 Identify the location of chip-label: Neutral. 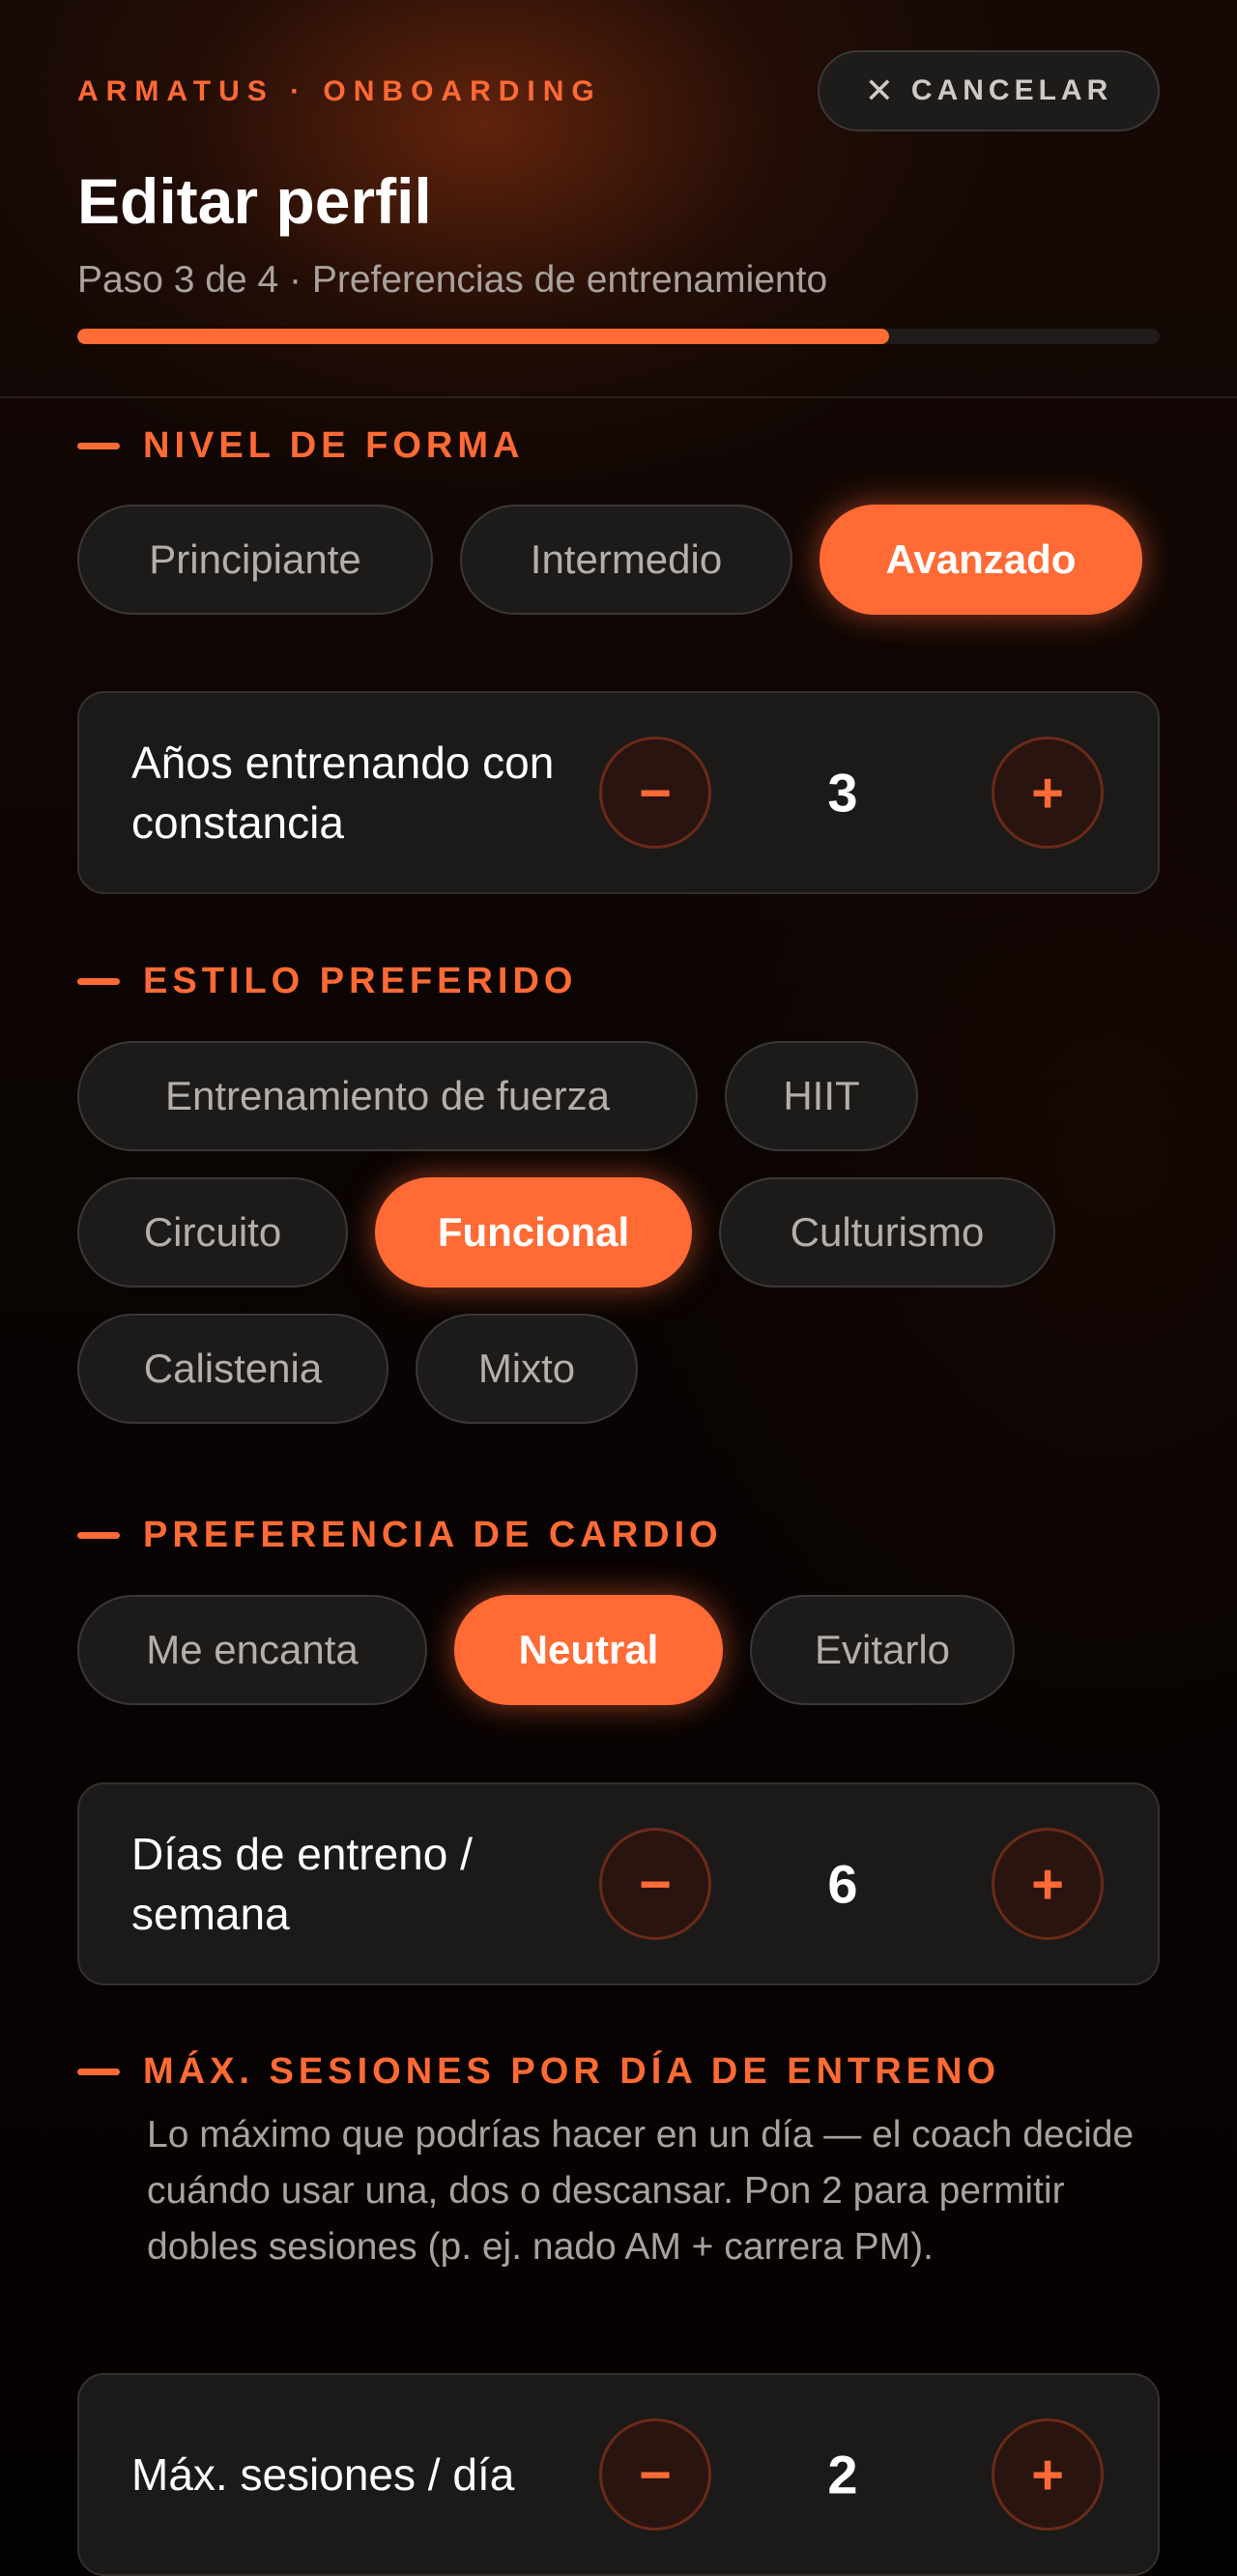
(588, 1649).